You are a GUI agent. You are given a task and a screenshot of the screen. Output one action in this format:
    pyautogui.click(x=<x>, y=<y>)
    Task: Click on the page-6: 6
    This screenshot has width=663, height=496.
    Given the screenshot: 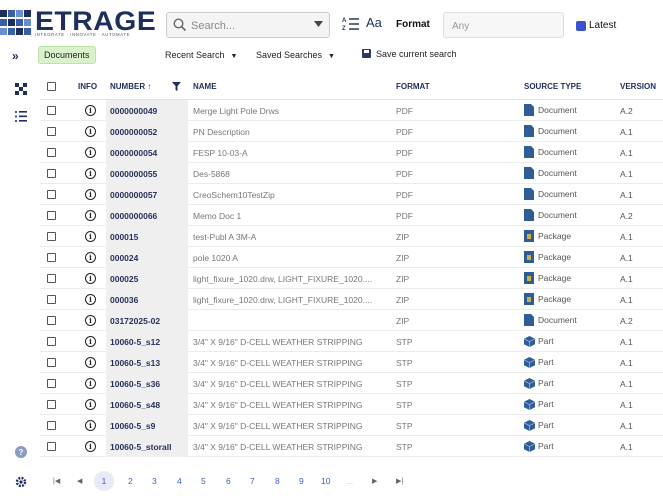 What is the action you would take?
    pyautogui.click(x=228, y=481)
    